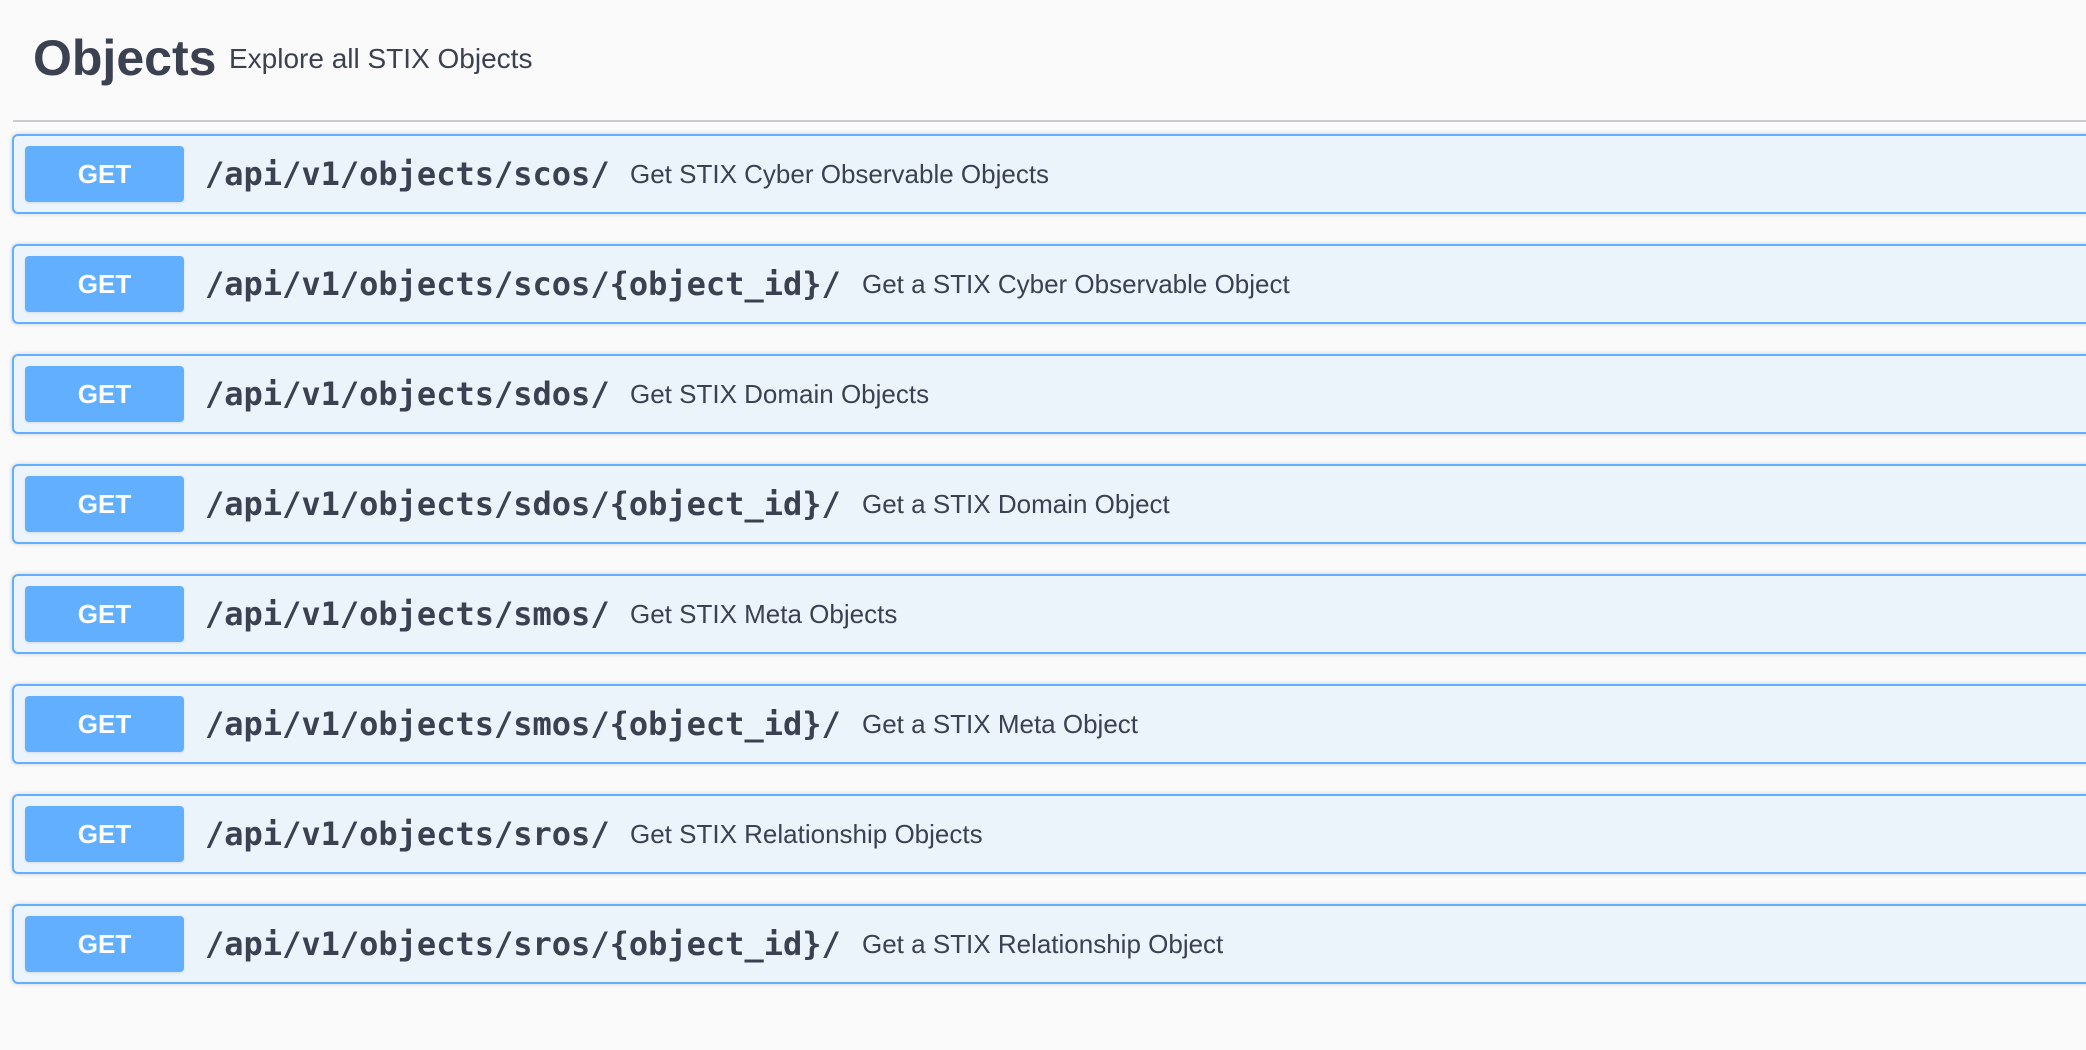 The width and height of the screenshot is (2086, 1050). Describe the element at coordinates (1043, 944) in the screenshot. I see `operation-summary: Get a STIX Relationship Object` at that location.